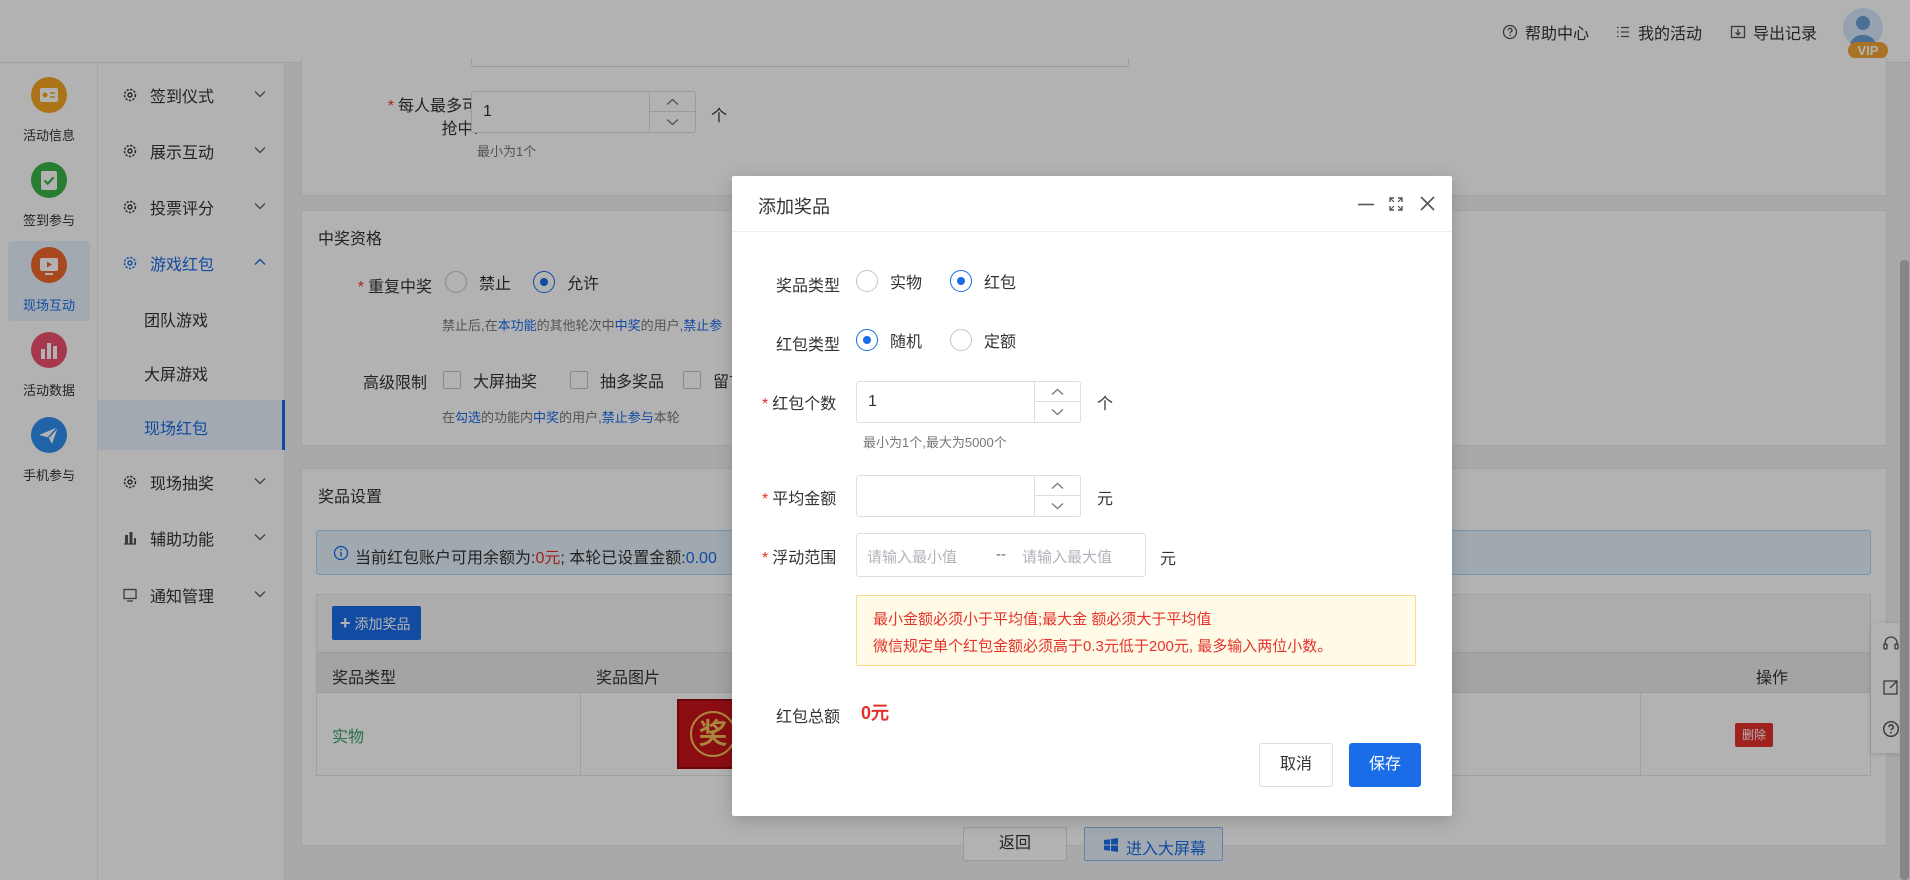  What do you see at coordinates (1000, 283) in the screenshot?
I see `radio-label: 红包` at bounding box center [1000, 283].